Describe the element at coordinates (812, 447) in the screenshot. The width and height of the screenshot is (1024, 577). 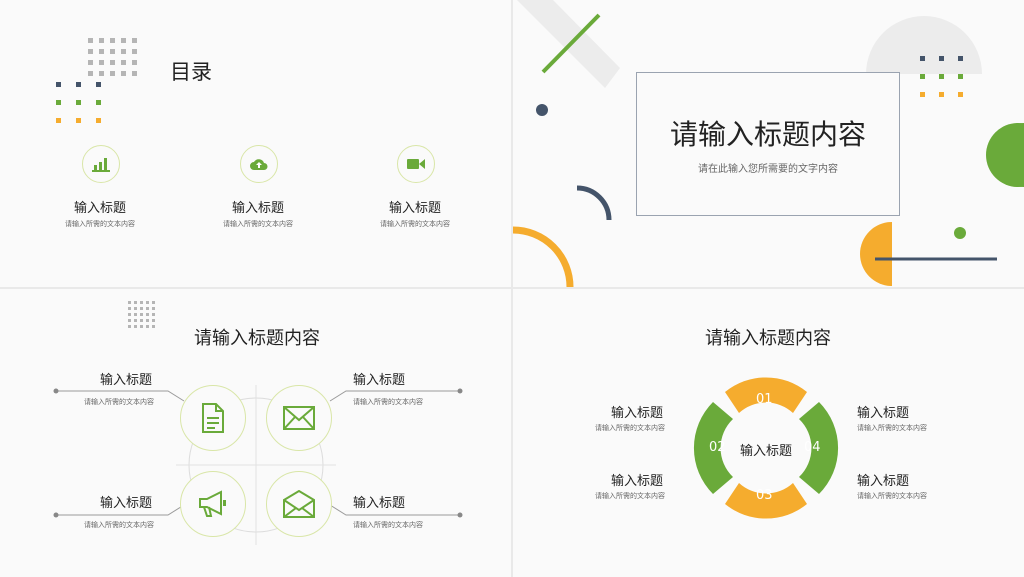
I see `segment-04-label: 04` at that location.